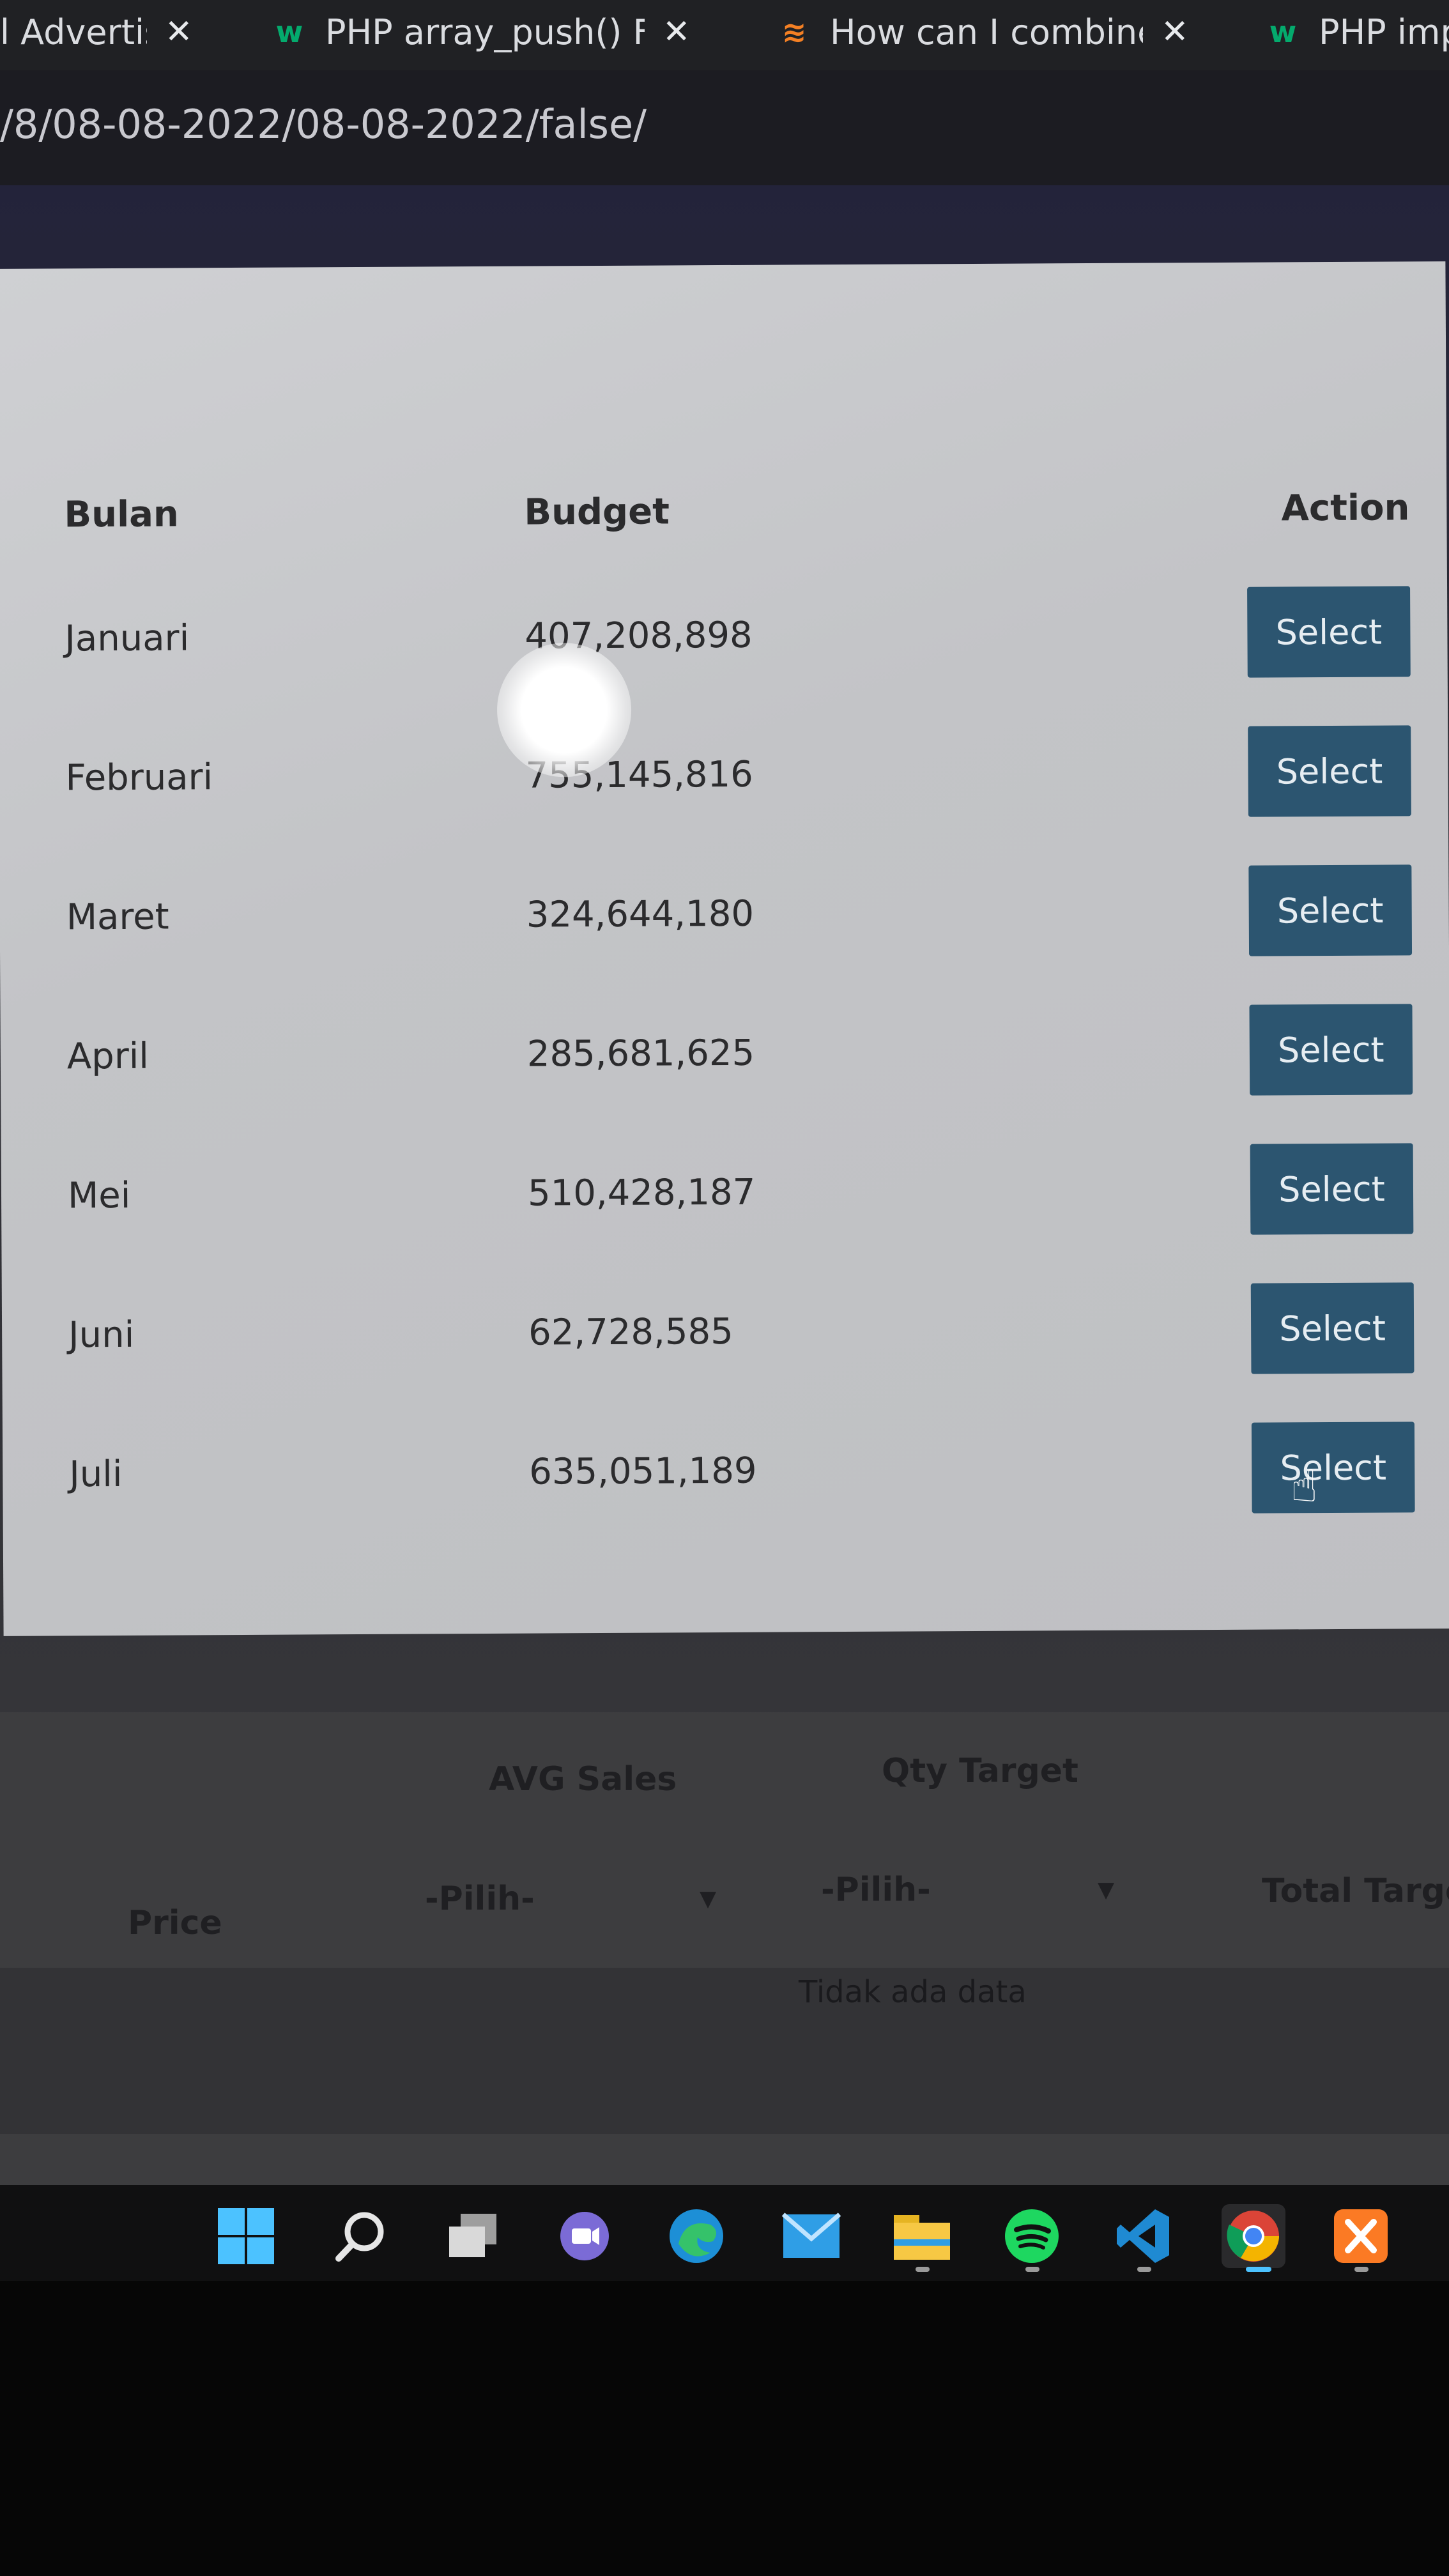  What do you see at coordinates (811, 2236) in the screenshot?
I see `mail-icon` at bounding box center [811, 2236].